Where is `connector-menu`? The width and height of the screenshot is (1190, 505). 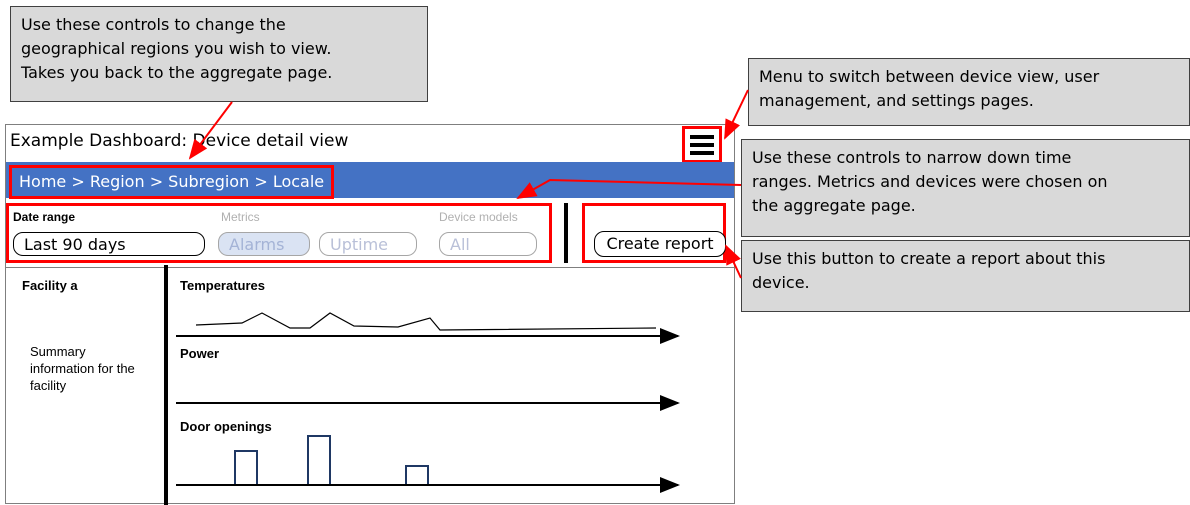 connector-menu is located at coordinates (736, 114).